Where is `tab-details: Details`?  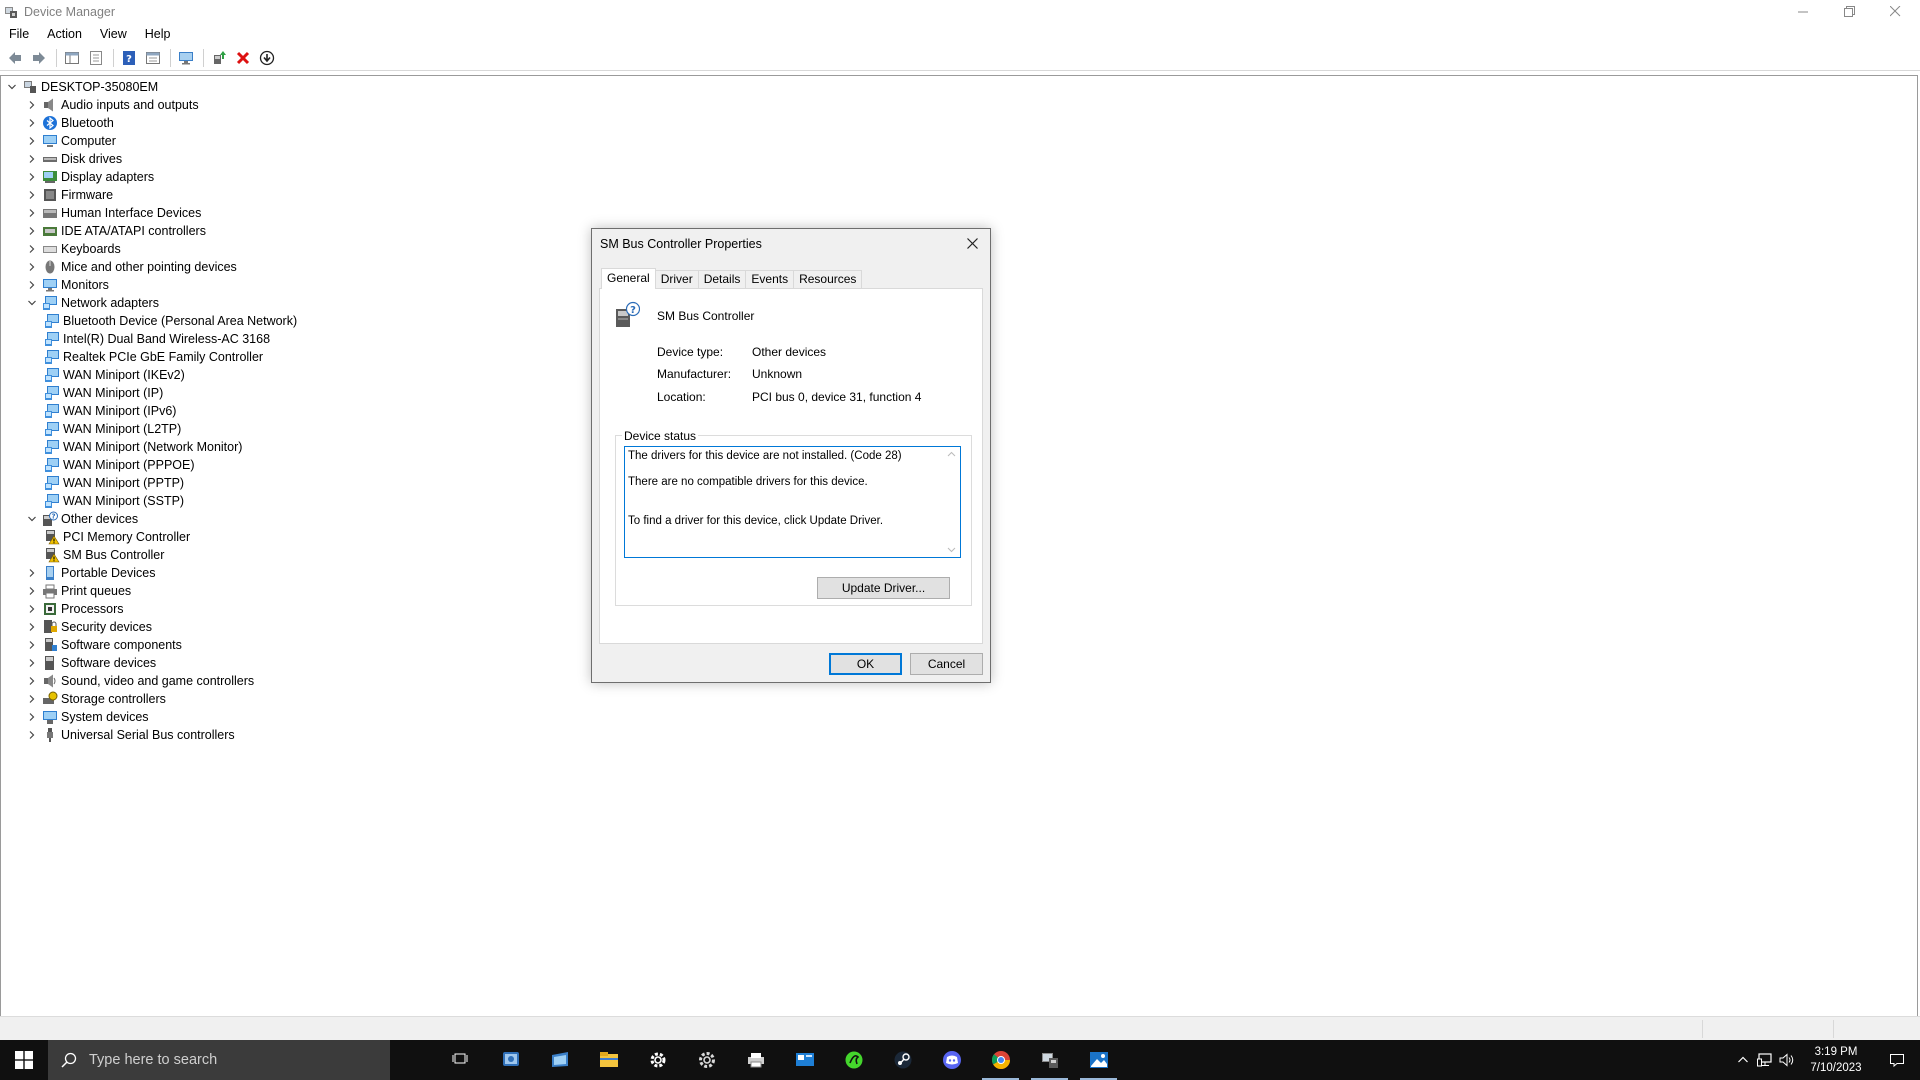 tab-details: Details is located at coordinates (722, 279).